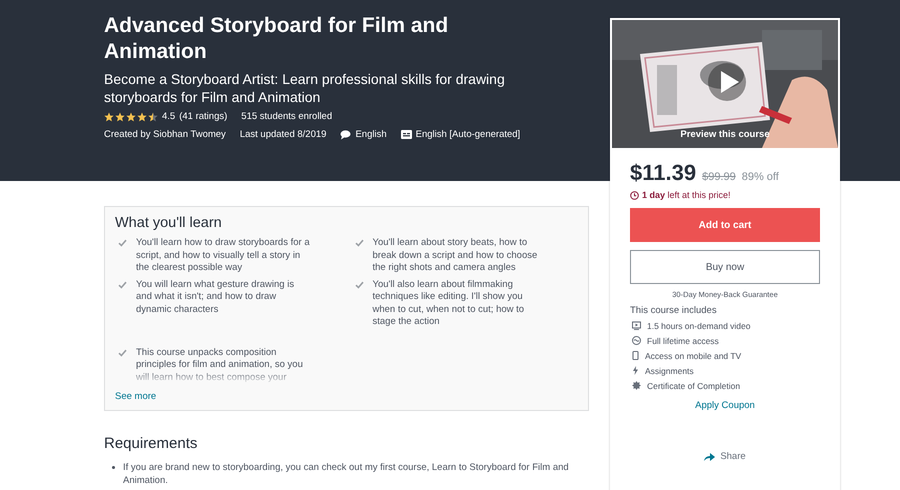  I want to click on rating-value: 4.5, so click(169, 116).